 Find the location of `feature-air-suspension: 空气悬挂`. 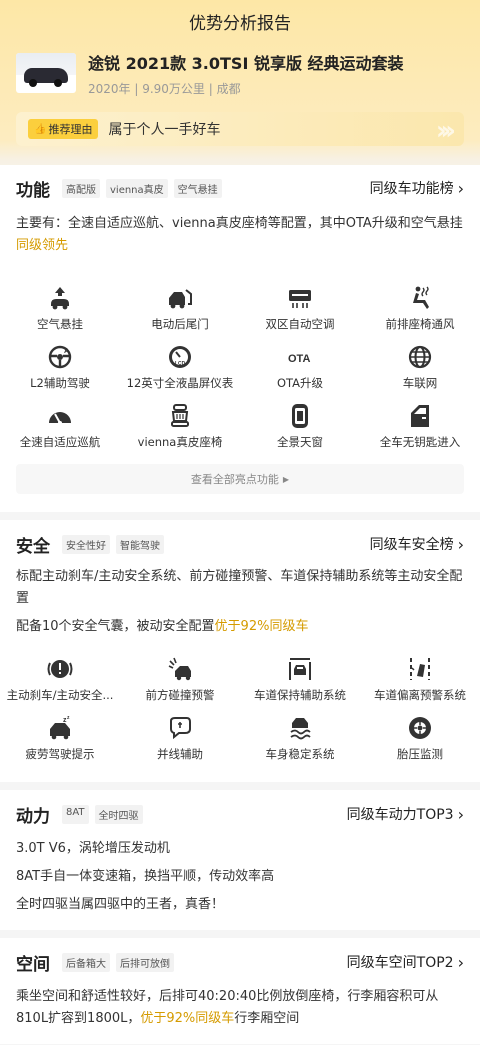

feature-air-suspension: 空气悬挂 is located at coordinates (60, 308).